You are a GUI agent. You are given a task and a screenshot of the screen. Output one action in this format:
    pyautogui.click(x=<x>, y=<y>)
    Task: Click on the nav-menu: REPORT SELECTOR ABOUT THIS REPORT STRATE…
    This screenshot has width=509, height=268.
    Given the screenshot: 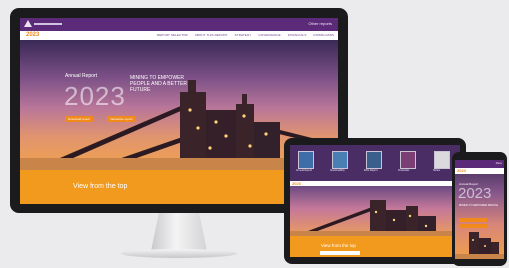 What is the action you would take?
    pyautogui.click(x=245, y=35)
    